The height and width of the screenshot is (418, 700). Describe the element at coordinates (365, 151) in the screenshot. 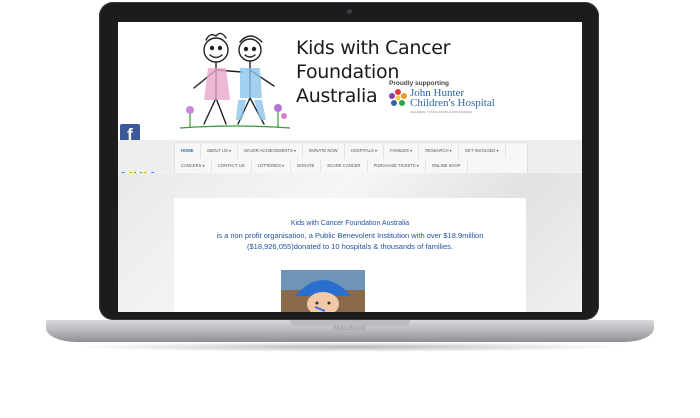

I see `nav-item-hospitals: HOSPITALS ▾` at that location.